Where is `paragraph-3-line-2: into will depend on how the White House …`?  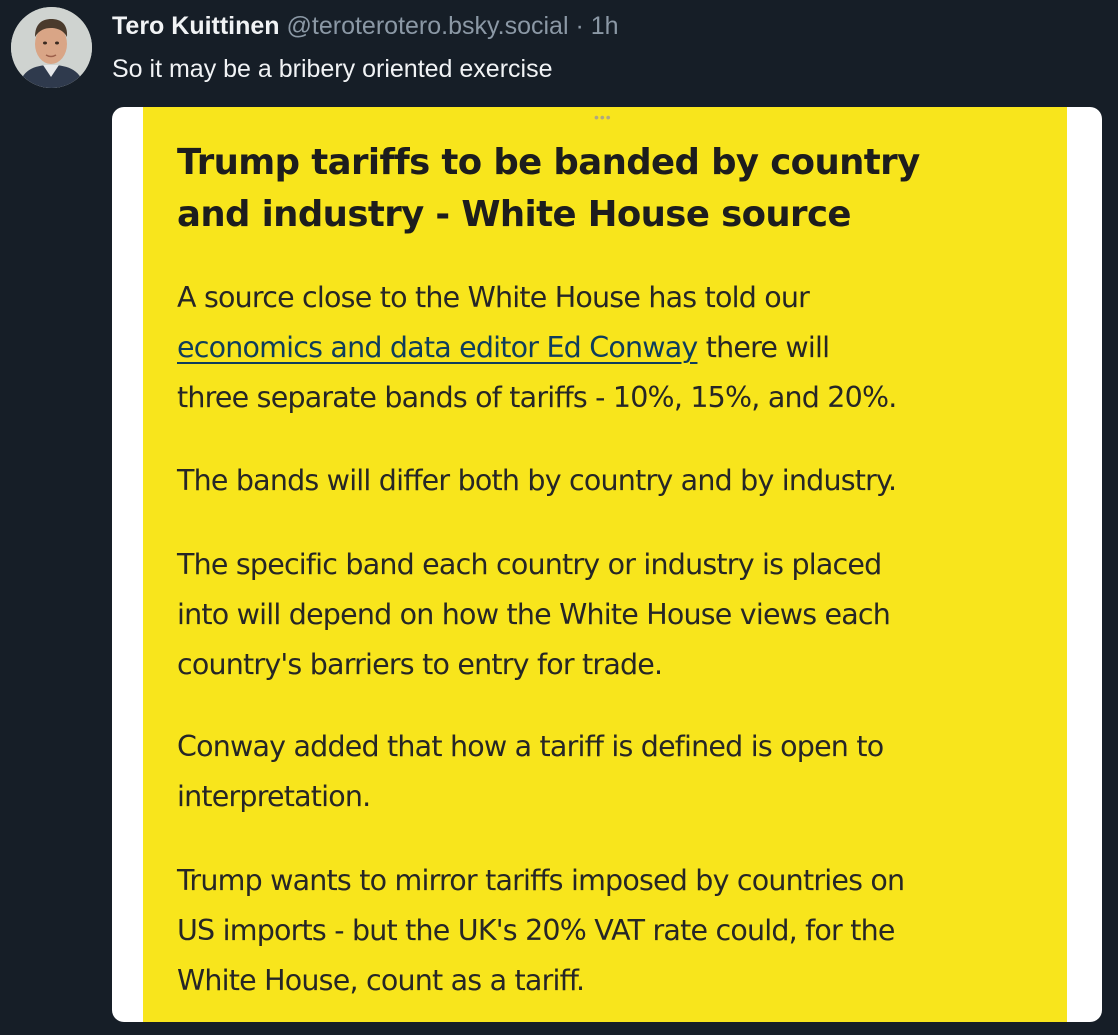
paragraph-3-line-2: into will depend on how the White House … is located at coordinates (534, 614).